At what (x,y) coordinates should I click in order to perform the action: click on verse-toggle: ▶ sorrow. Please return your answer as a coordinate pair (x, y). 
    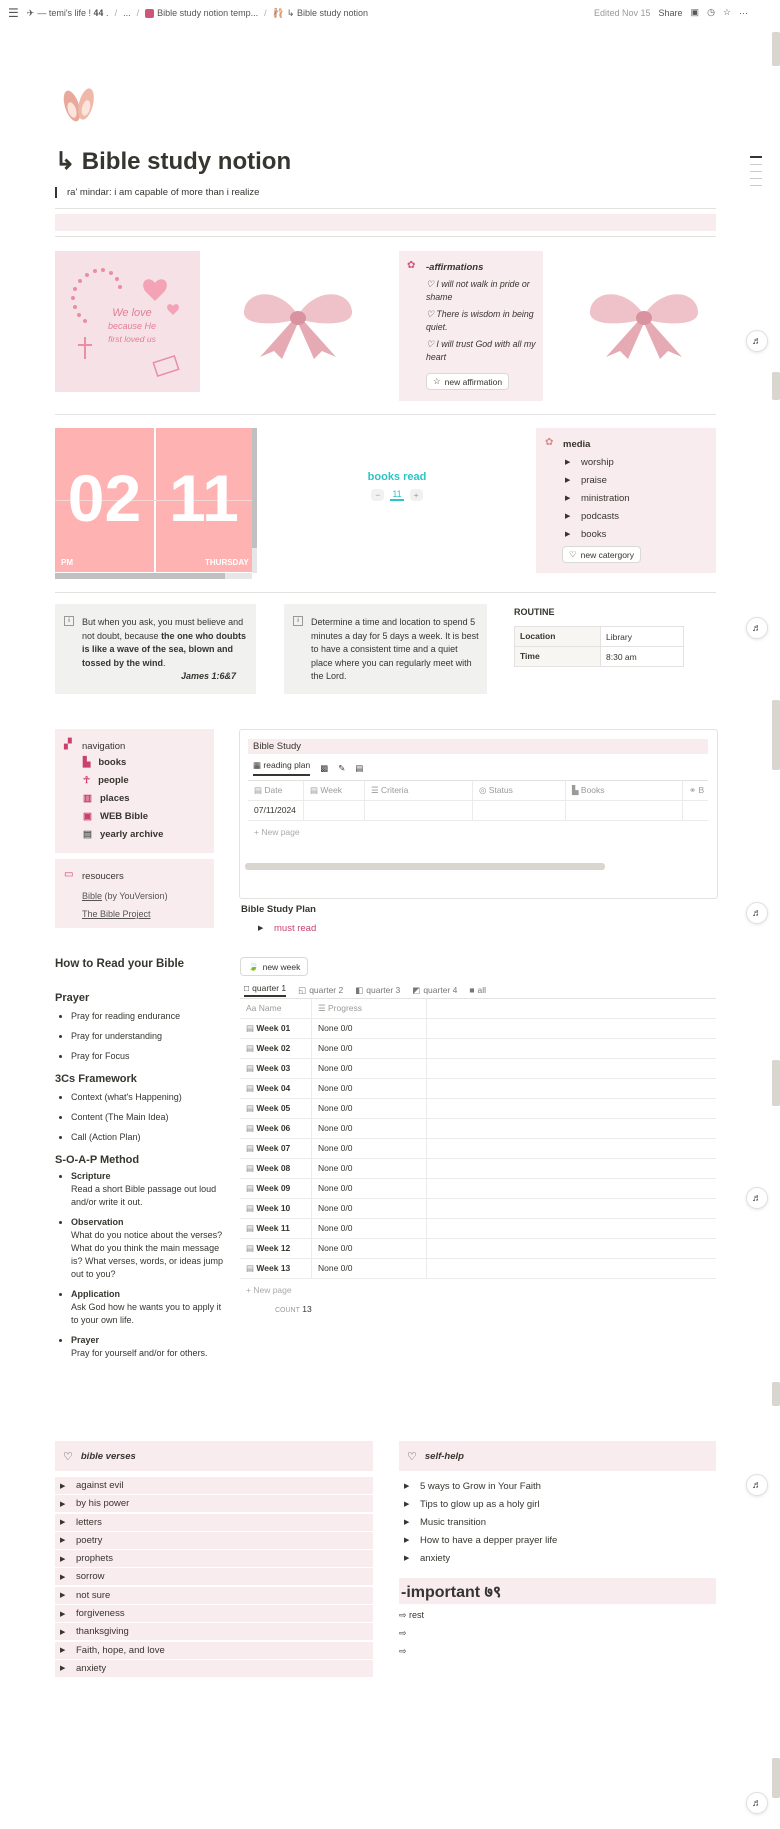
    Looking at the image, I should click on (214, 1577).